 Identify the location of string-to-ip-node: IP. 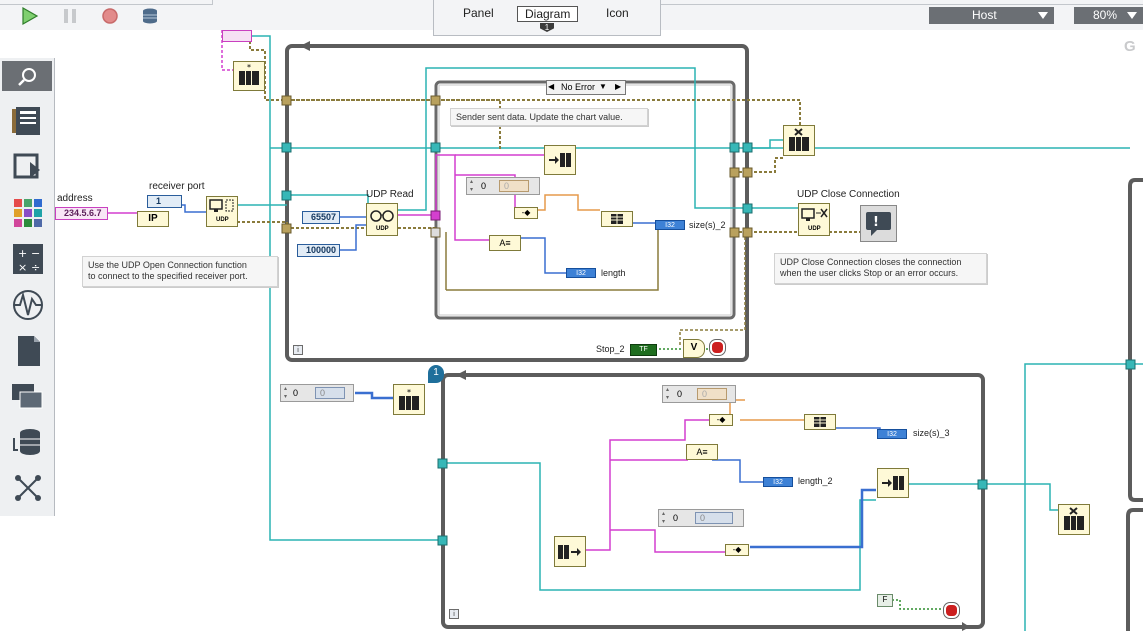
(153, 219).